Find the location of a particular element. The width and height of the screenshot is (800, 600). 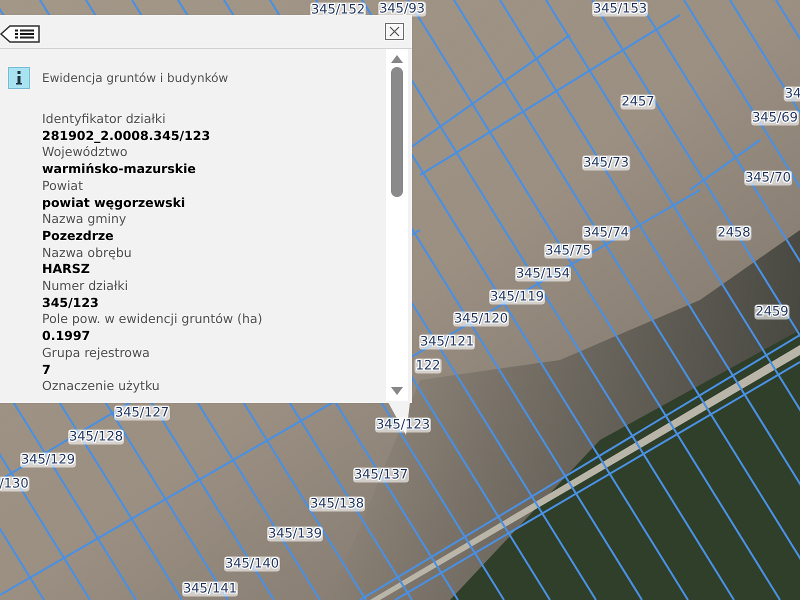

scroll-down-icon is located at coordinates (397, 391).